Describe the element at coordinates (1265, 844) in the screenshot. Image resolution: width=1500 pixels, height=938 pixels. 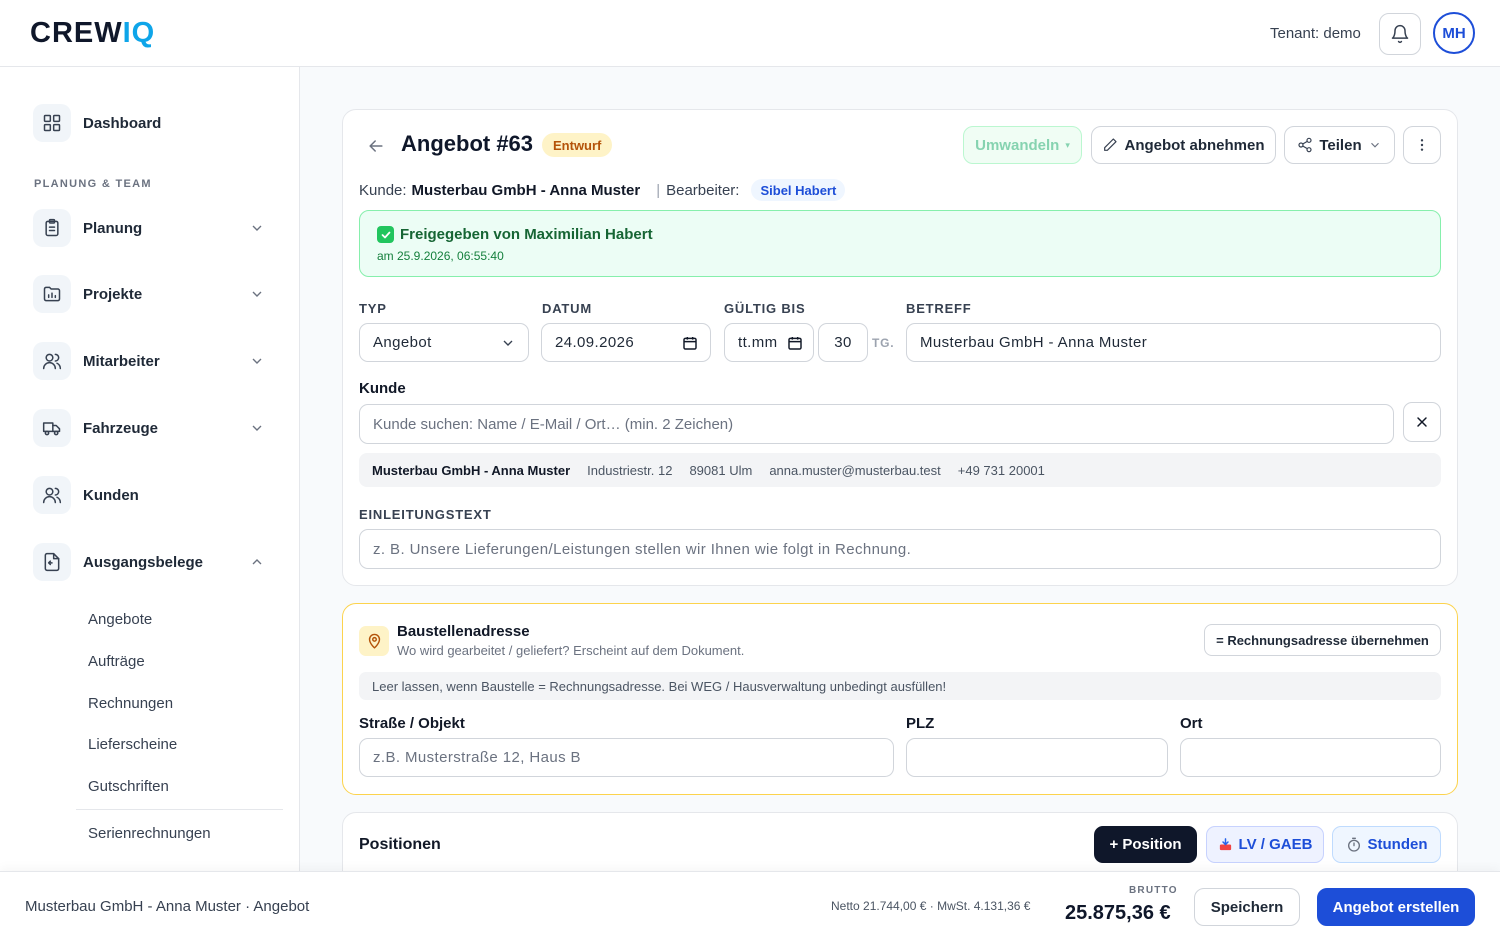
I see `lv-gaeb-button: LV / GAEB` at that location.